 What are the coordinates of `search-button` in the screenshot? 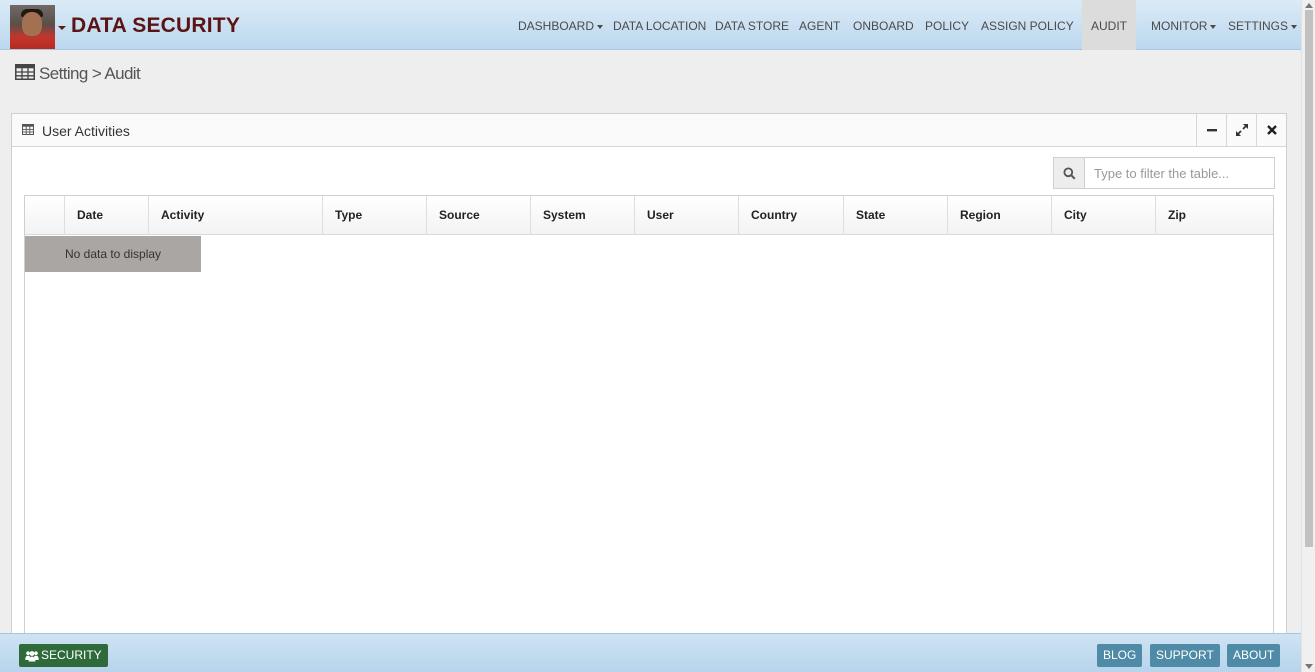 It's located at (1069, 173).